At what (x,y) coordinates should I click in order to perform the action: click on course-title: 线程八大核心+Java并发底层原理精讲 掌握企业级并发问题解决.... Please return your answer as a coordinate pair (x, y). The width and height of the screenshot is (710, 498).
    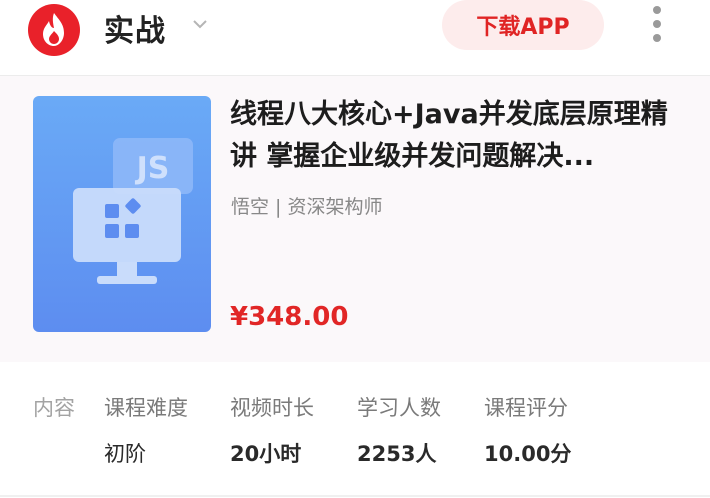
    Looking at the image, I should click on (455, 136).